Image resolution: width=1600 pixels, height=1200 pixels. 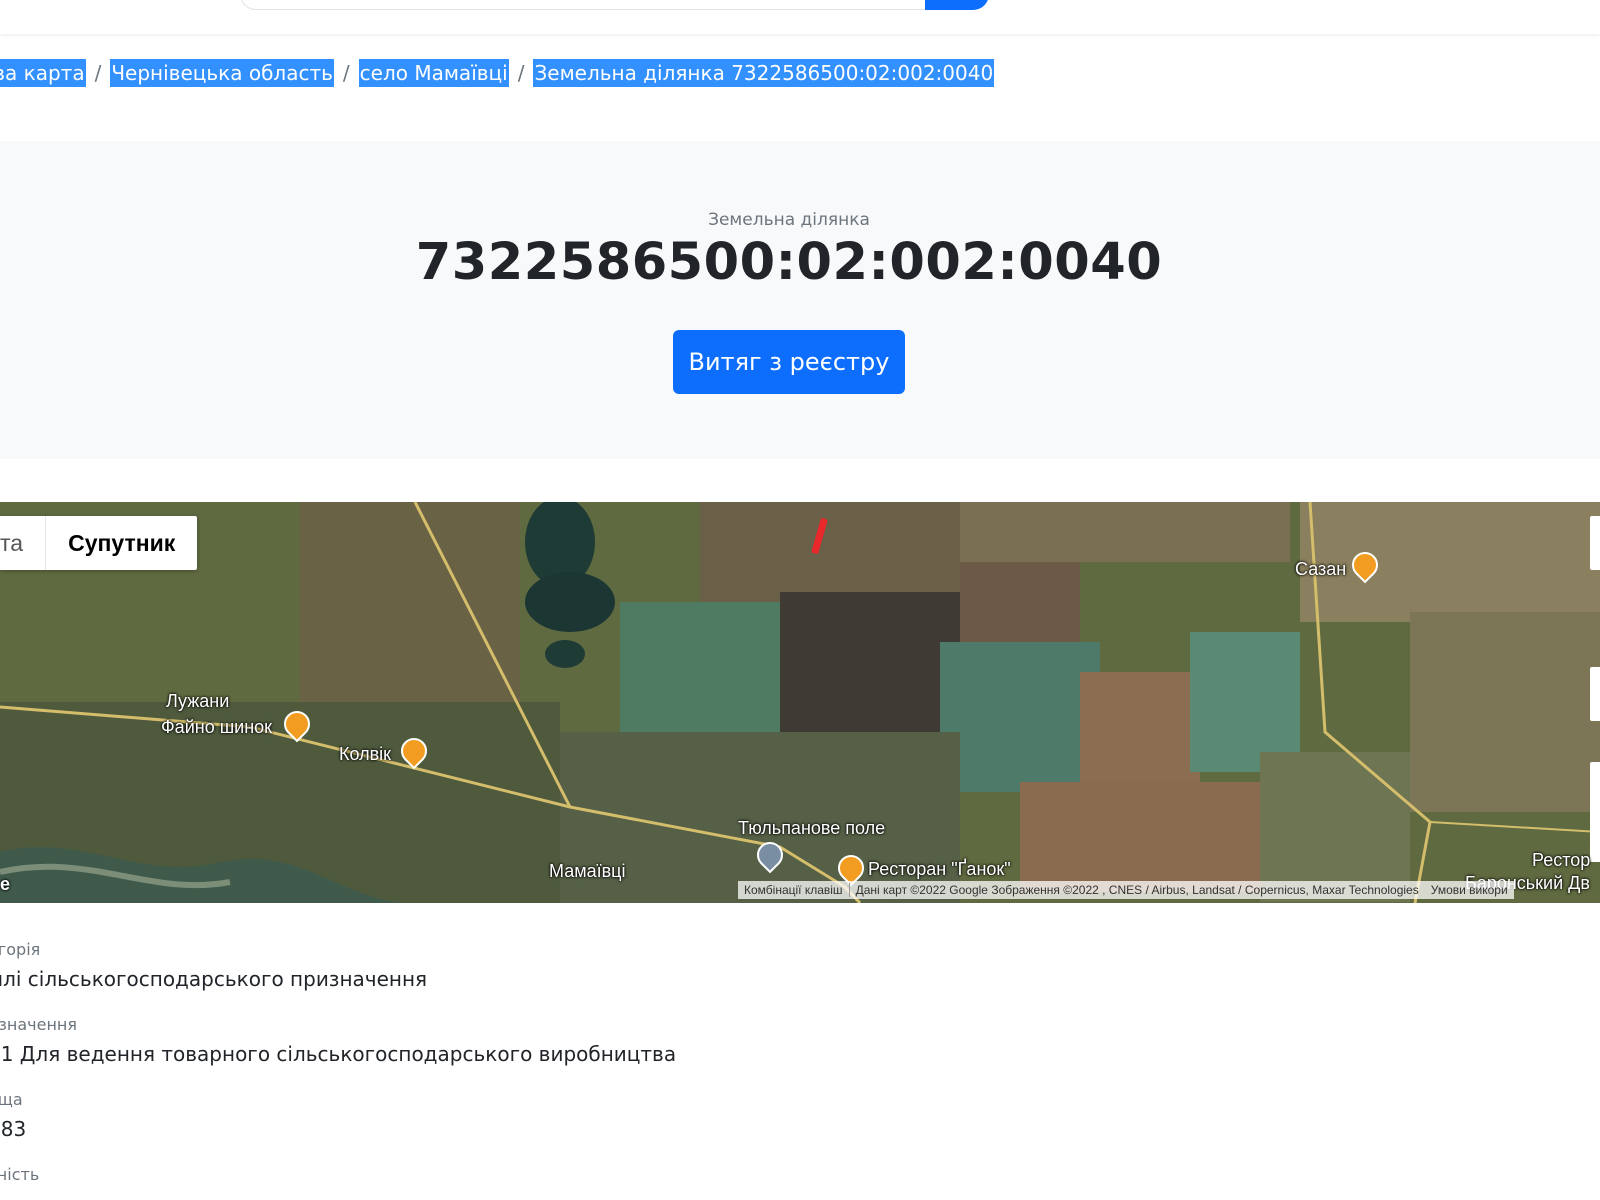 What do you see at coordinates (789, 220) in the screenshot?
I see `parcel-subtitle: Земельна ділянка` at bounding box center [789, 220].